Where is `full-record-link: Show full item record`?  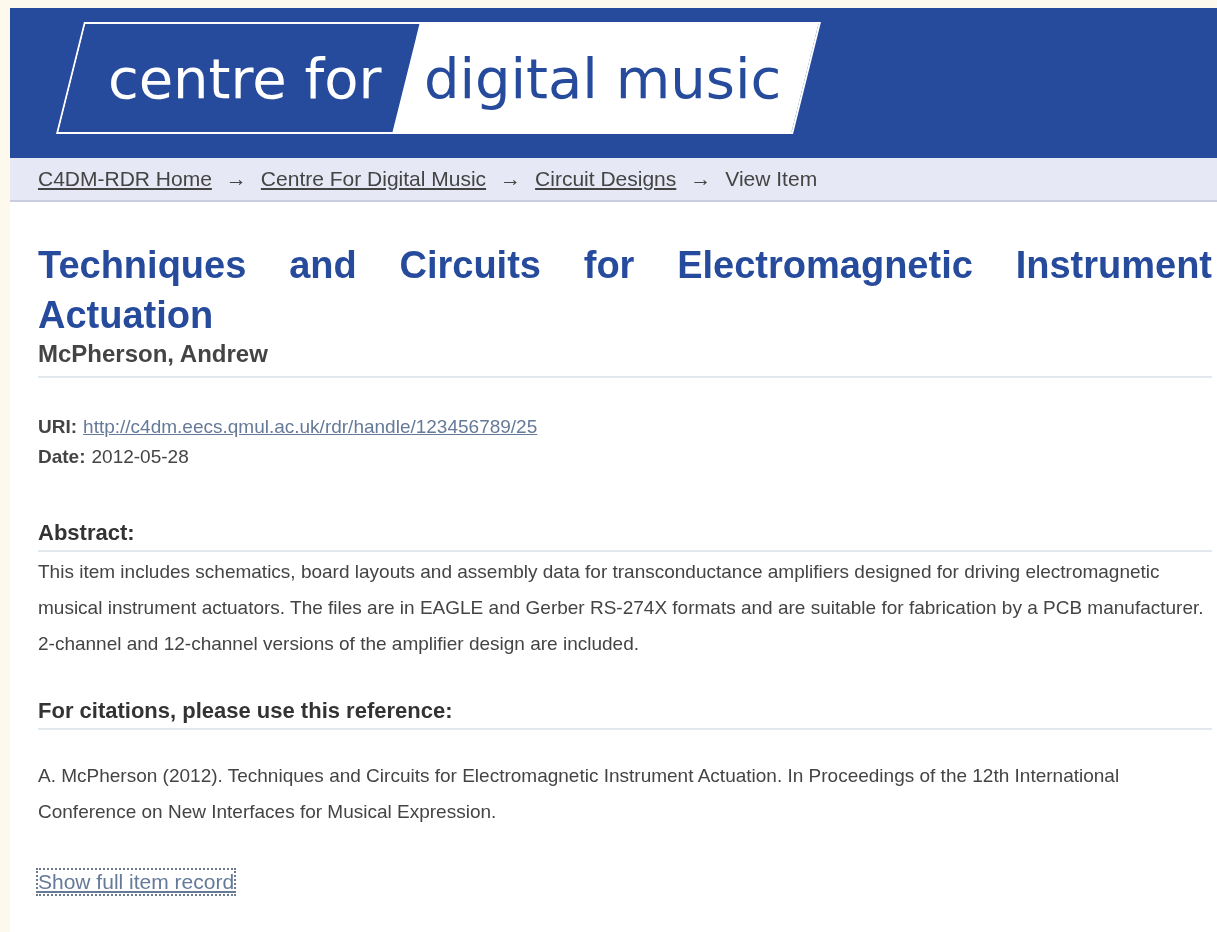
full-record-link: Show full item record is located at coordinates (136, 882).